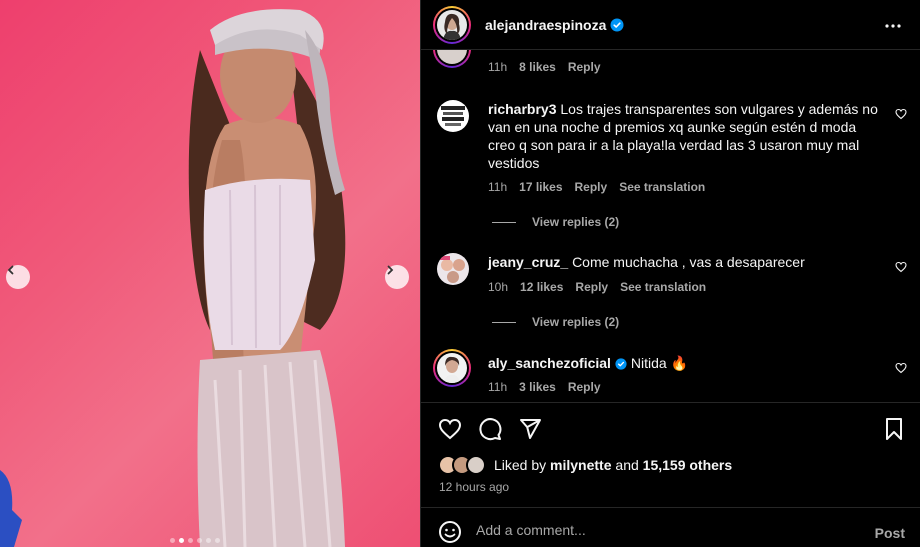 Image resolution: width=920 pixels, height=547 pixels. I want to click on carousel-dots, so click(195, 540).